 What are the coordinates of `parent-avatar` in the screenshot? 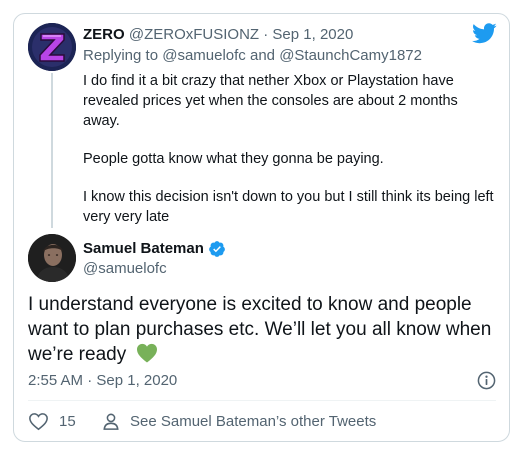 It's located at (52, 47).